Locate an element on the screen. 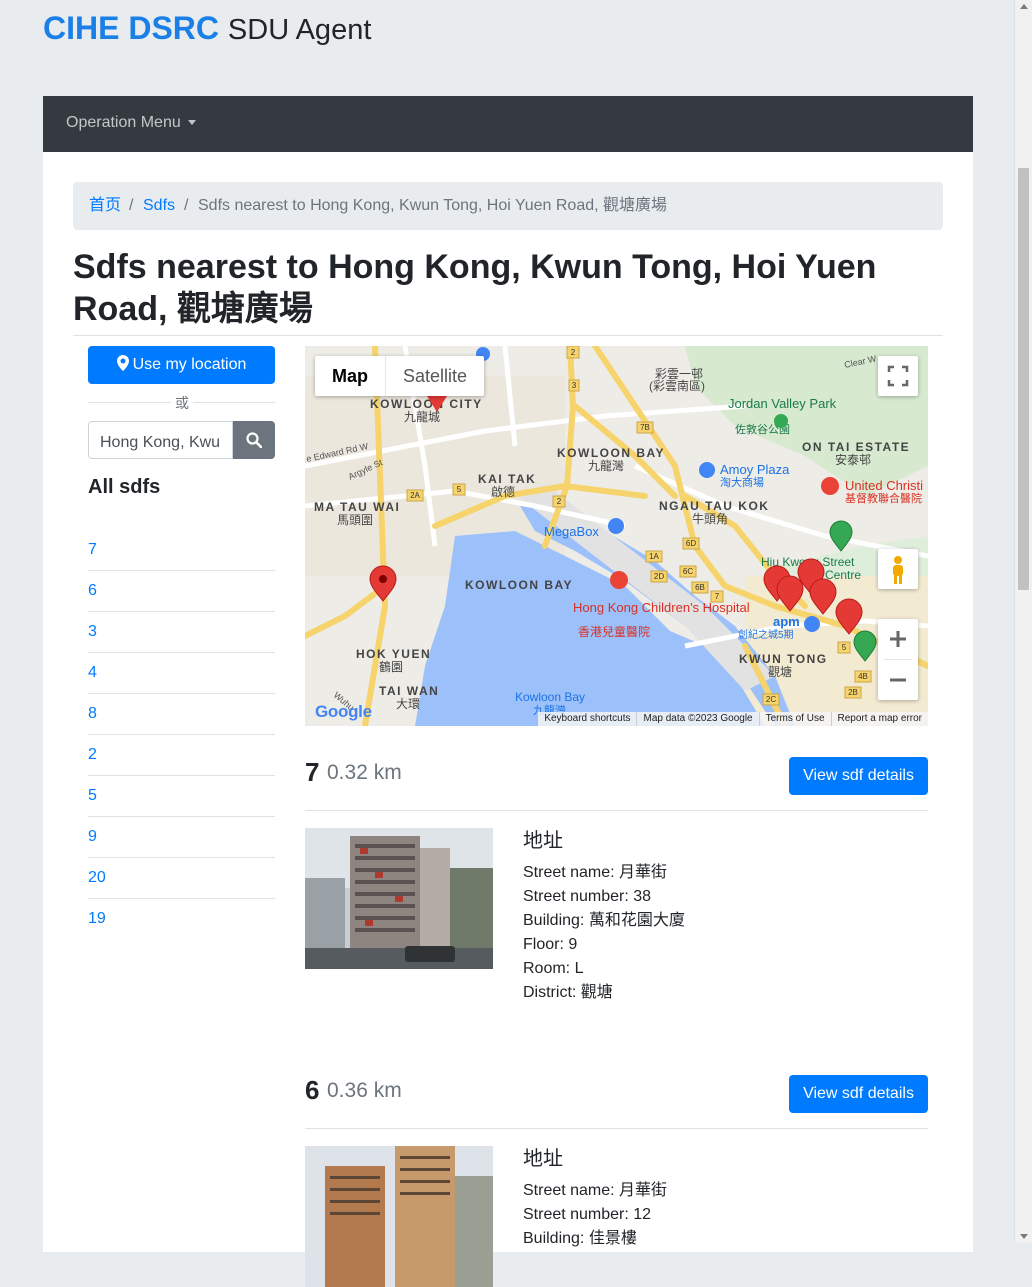  map-label: NGAU TAU KOK is located at coordinates (714, 506).